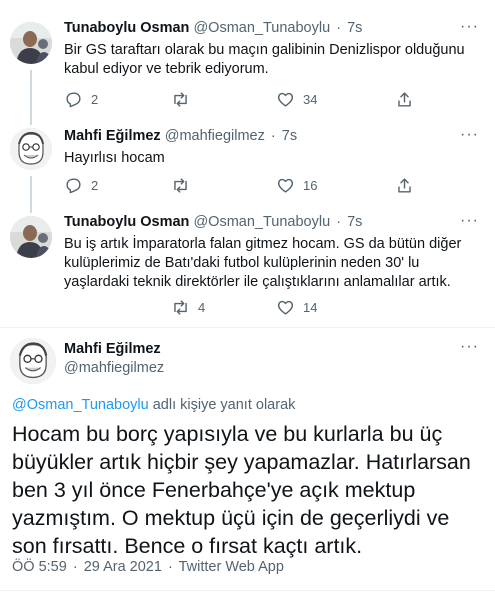  Describe the element at coordinates (114, 368) in the screenshot. I see `author-handle: @mahfiegilmez` at that location.